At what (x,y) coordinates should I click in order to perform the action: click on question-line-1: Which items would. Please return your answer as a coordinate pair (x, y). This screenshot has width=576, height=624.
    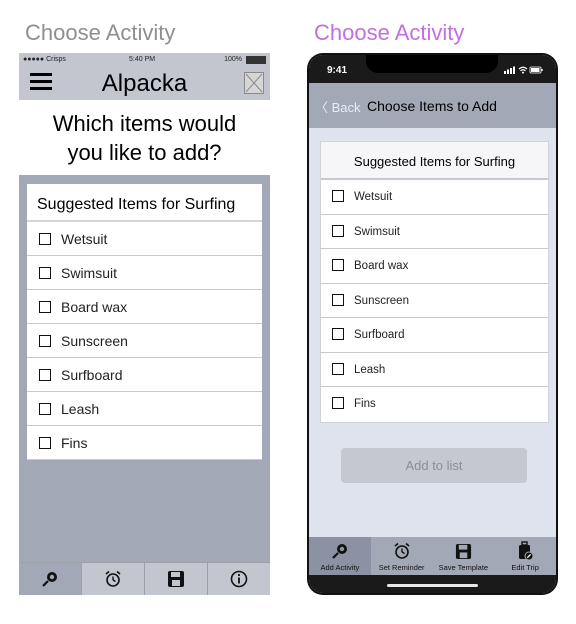
    Looking at the image, I should click on (144, 123).